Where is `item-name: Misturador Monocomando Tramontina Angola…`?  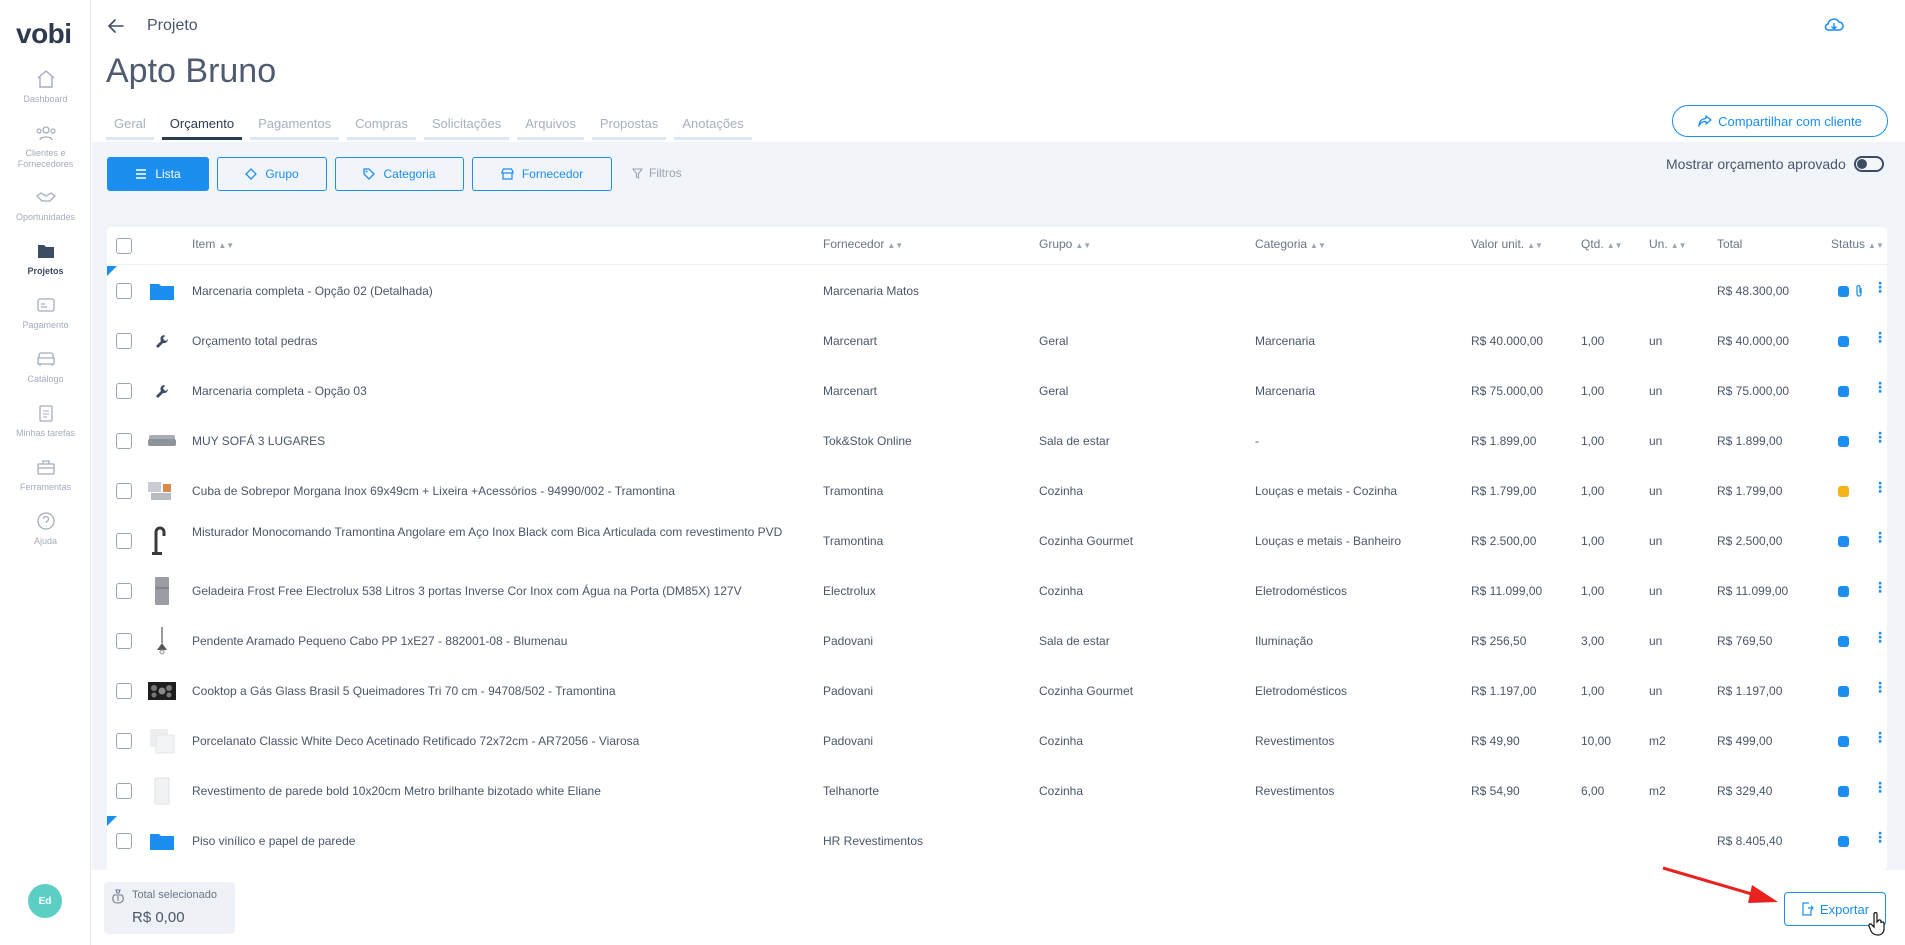
item-name: Misturador Monocomando Tramontina Angola… is located at coordinates (492, 532).